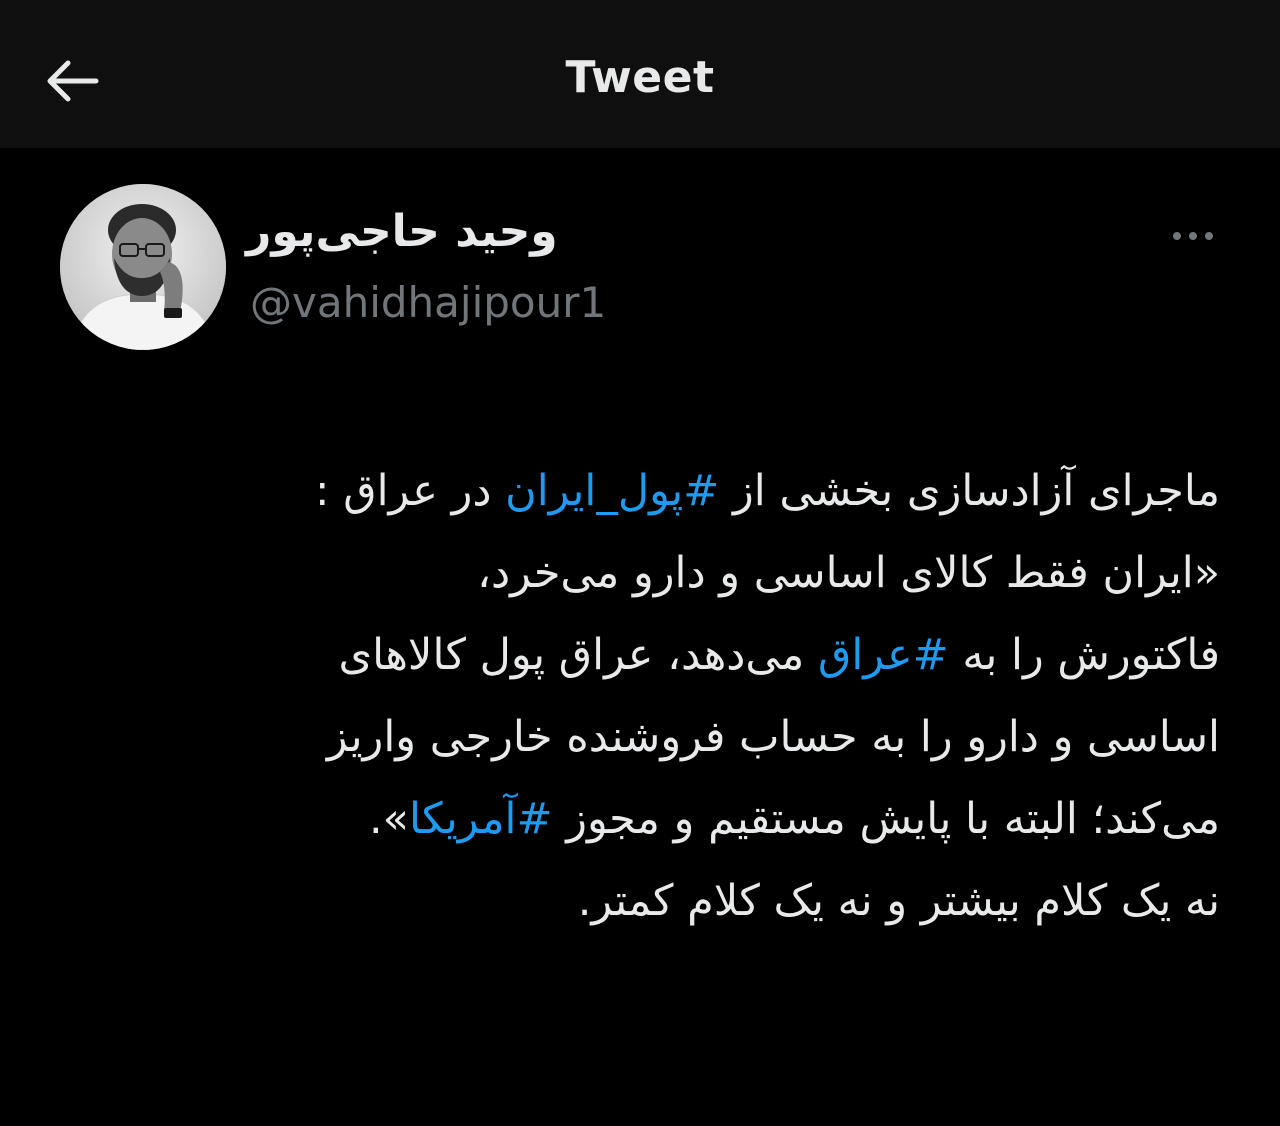  I want to click on avatar-photo, so click(143, 267).